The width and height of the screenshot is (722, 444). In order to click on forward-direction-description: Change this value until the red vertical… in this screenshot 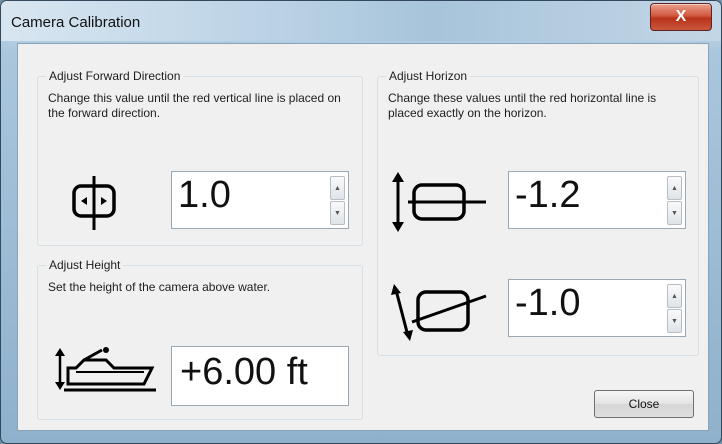, I will do `click(194, 105)`.